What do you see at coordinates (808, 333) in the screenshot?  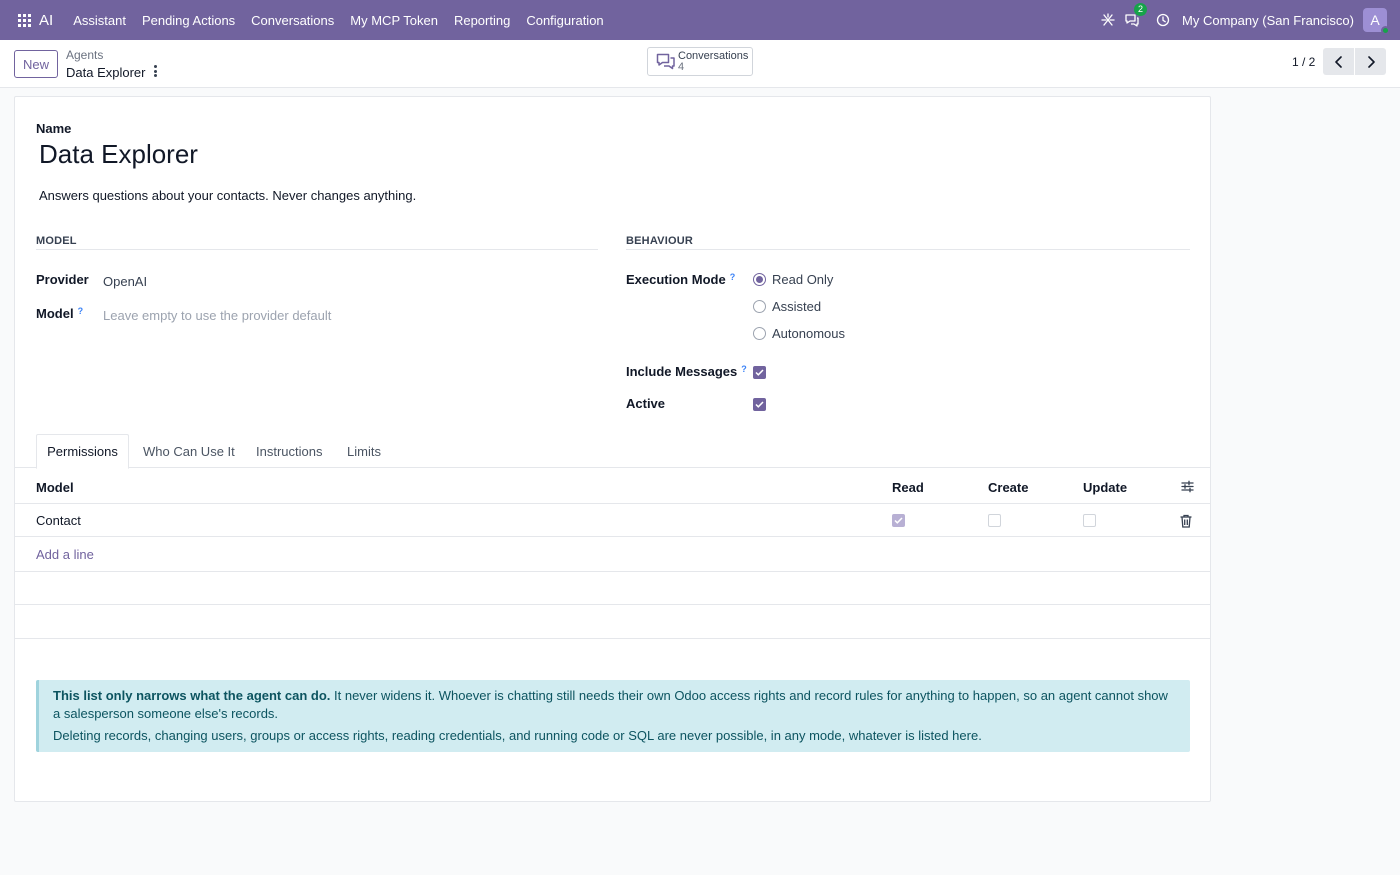 I see `radio-autonomous-label: Autonomous` at bounding box center [808, 333].